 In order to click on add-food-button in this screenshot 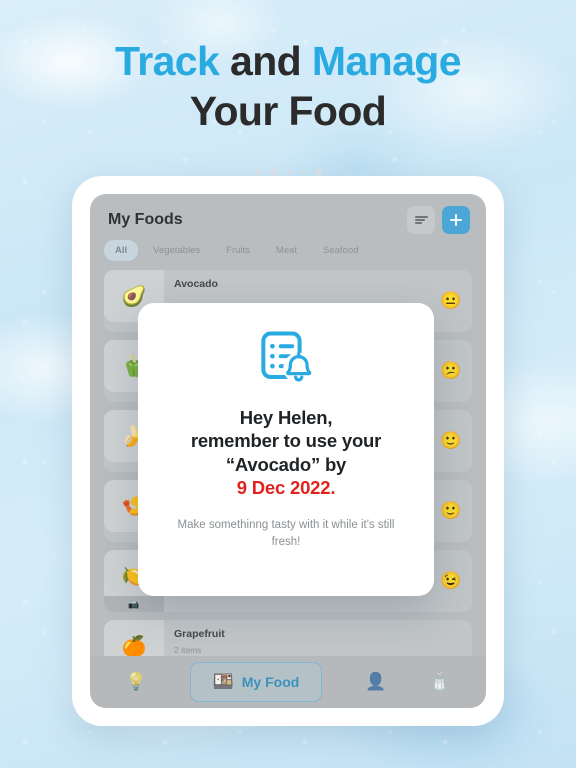, I will do `click(456, 220)`.